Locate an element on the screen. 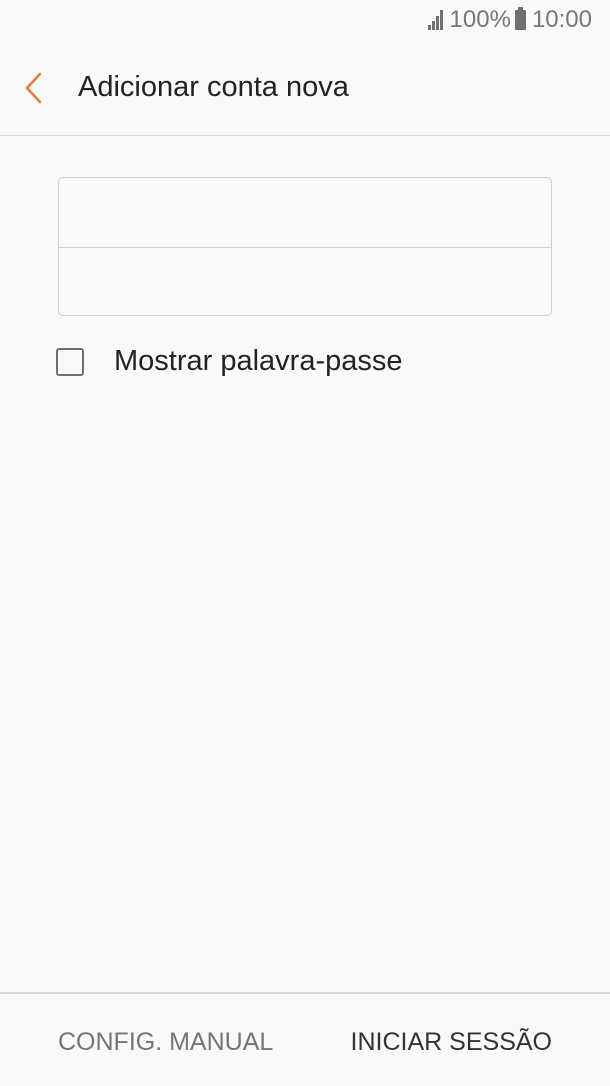 The image size is (610, 1086). chevron-left-icon is located at coordinates (33, 87).